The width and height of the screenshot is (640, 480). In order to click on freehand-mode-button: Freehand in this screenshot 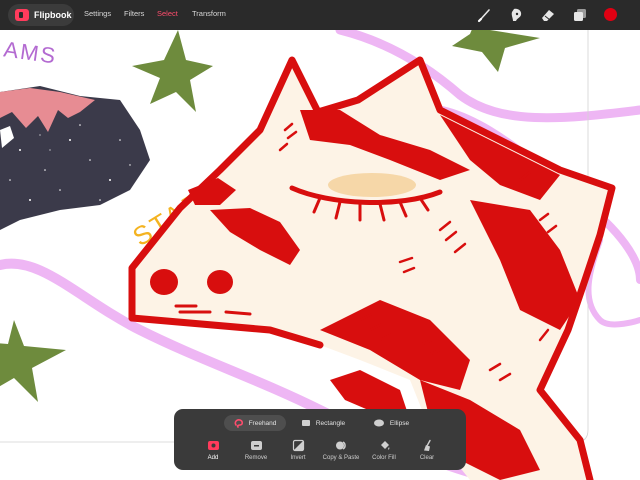, I will do `click(255, 423)`.